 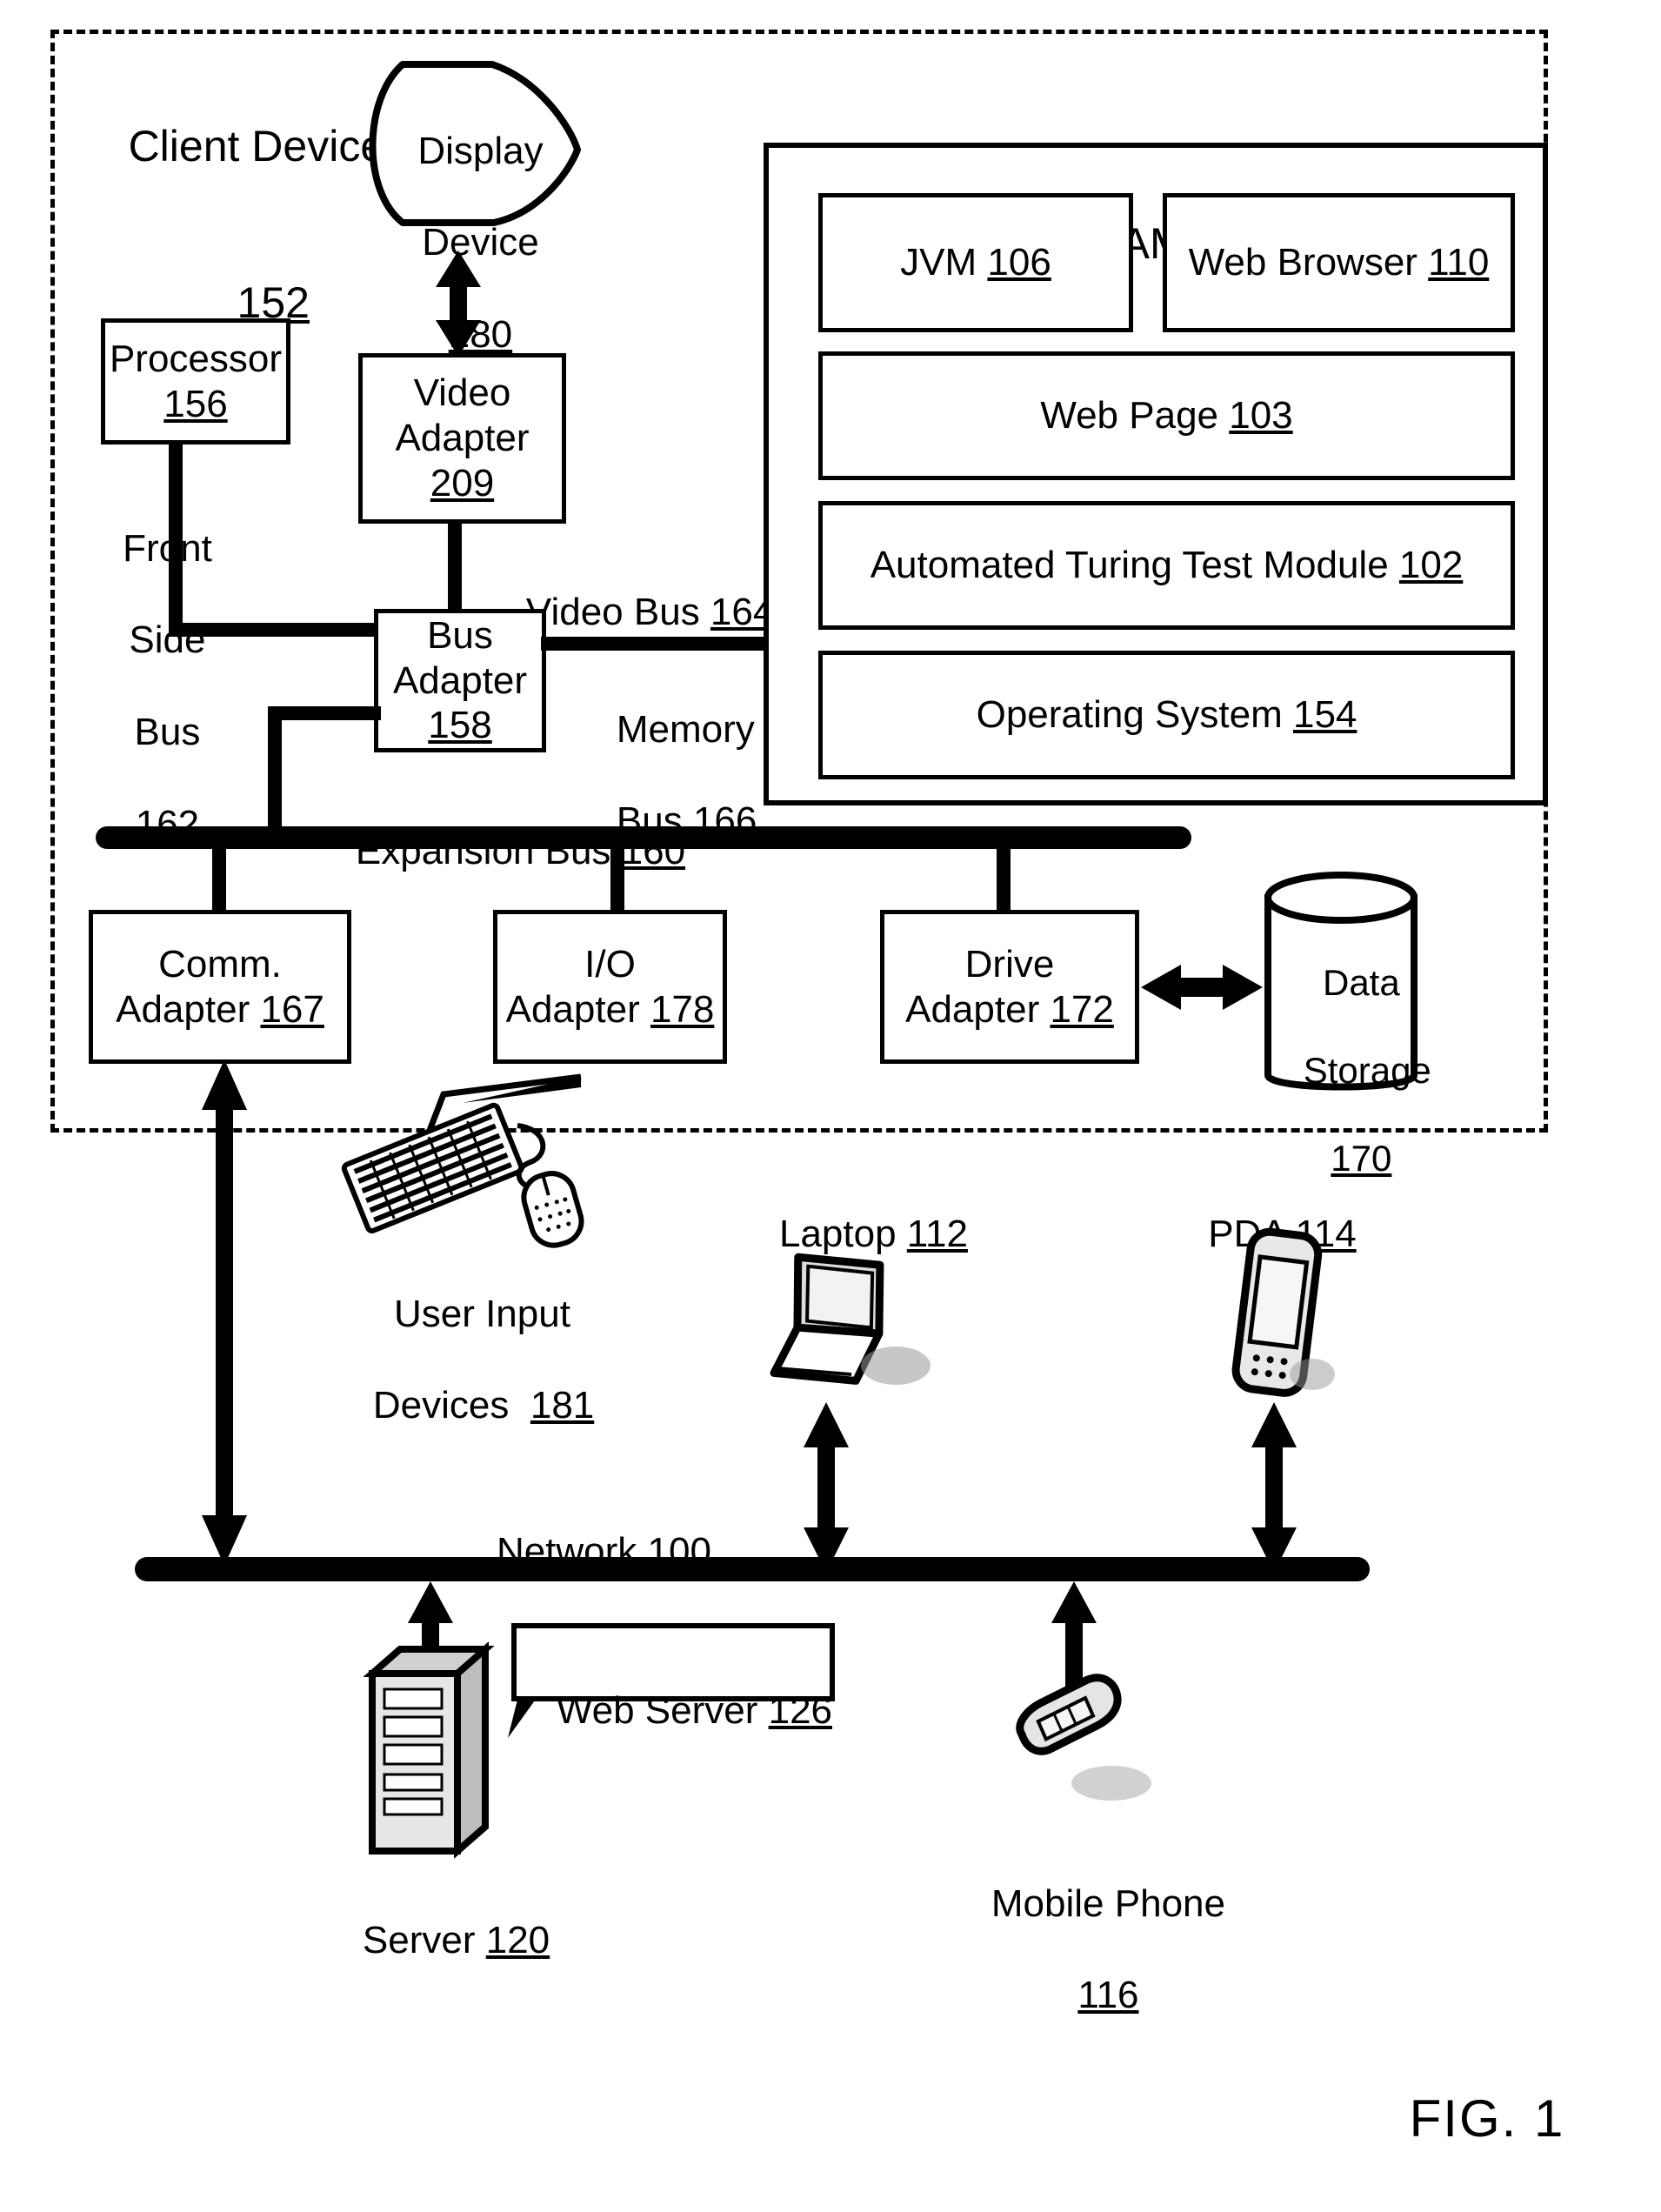 What do you see at coordinates (1361, 983) in the screenshot?
I see `data-storage-line1: Data` at bounding box center [1361, 983].